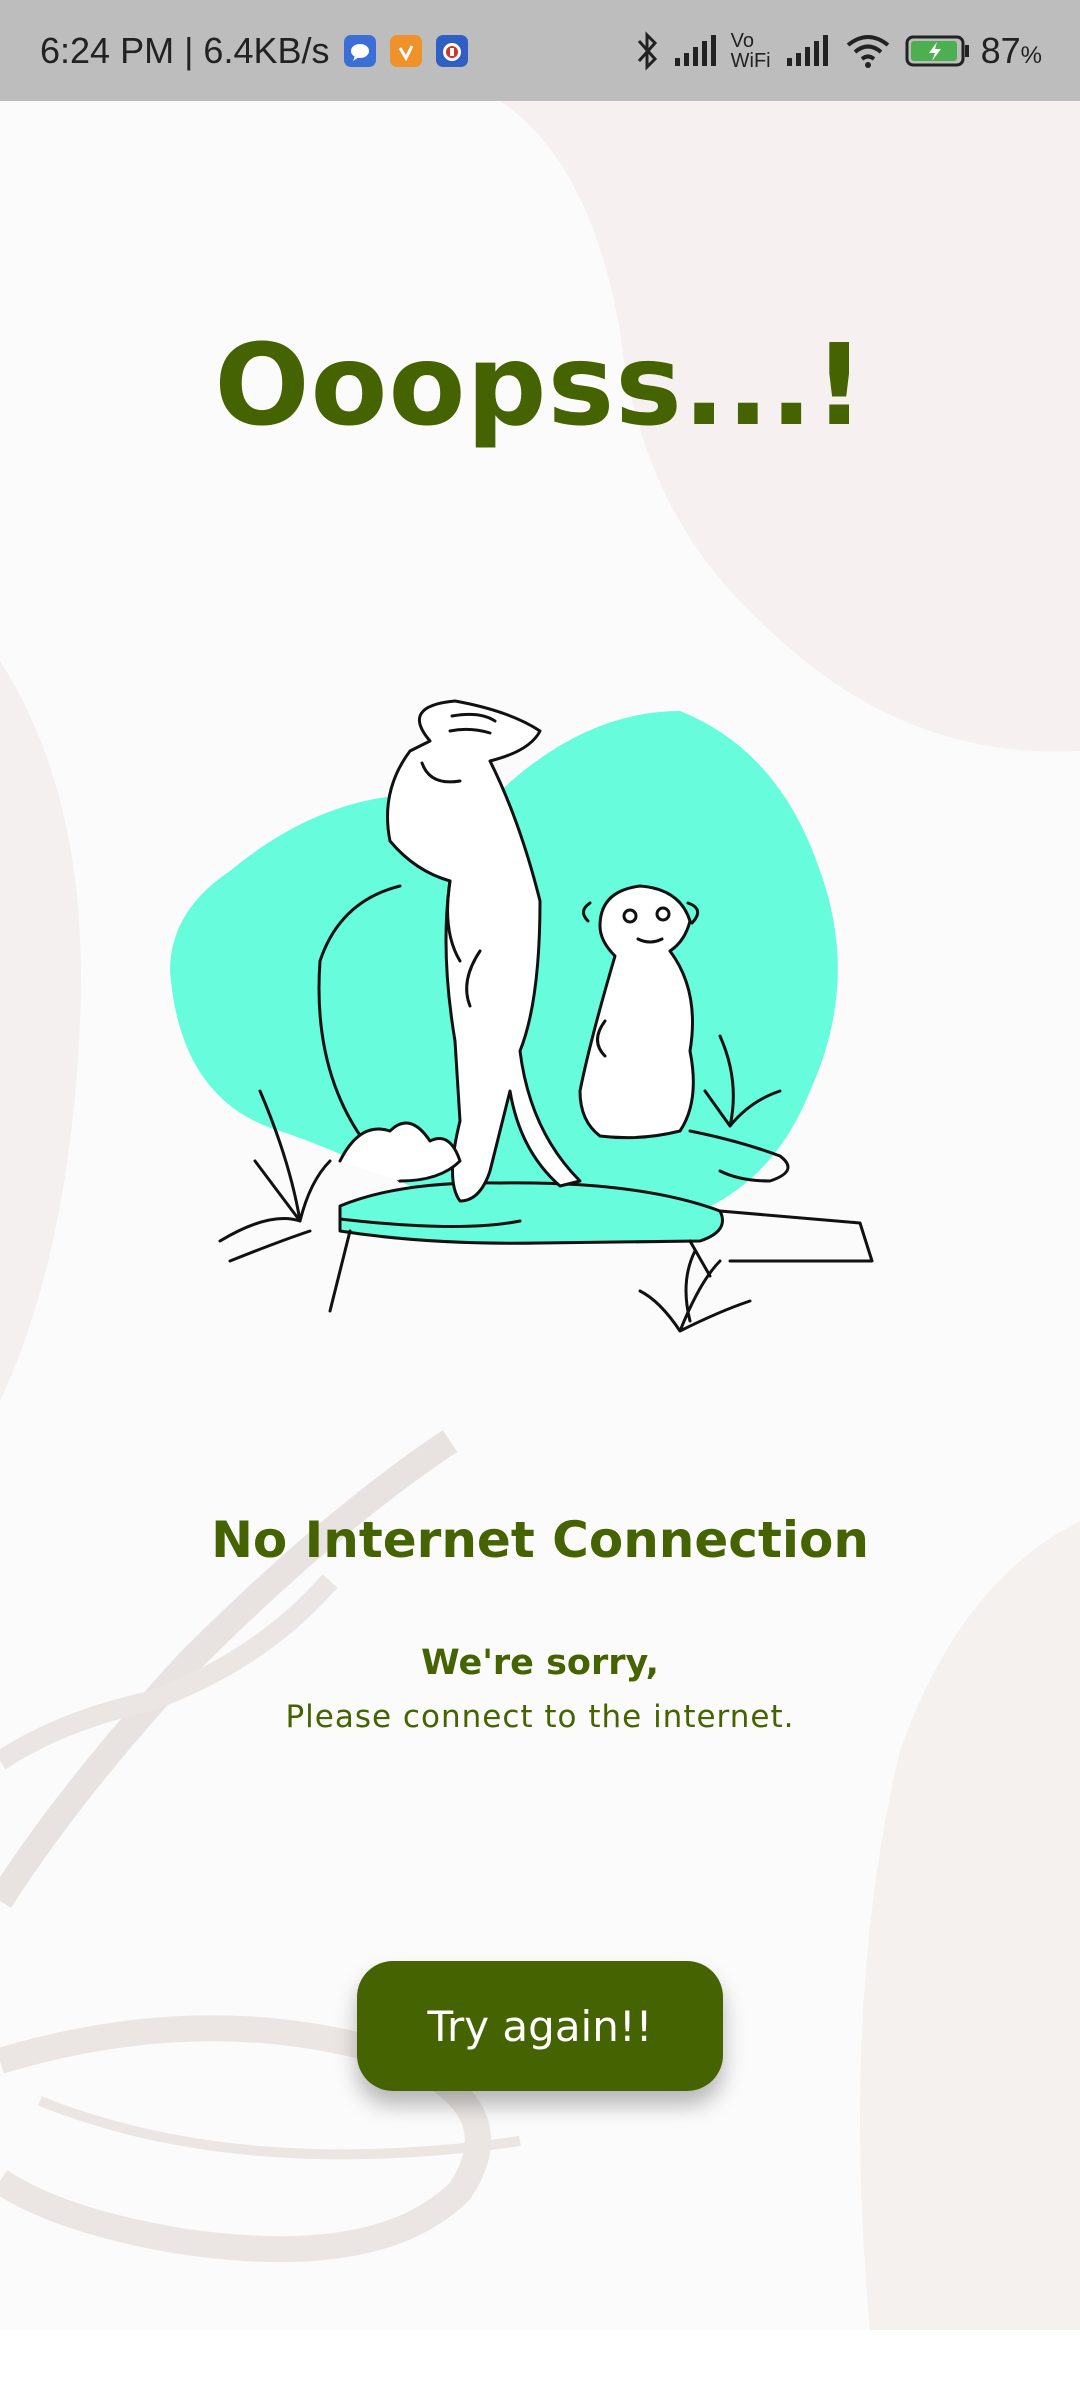 This screenshot has height=2400, width=1080. What do you see at coordinates (540, 50) in the screenshot?
I see `status-bar: 6:24 PM | 6.4KB/s Vo WiFi 87%` at bounding box center [540, 50].